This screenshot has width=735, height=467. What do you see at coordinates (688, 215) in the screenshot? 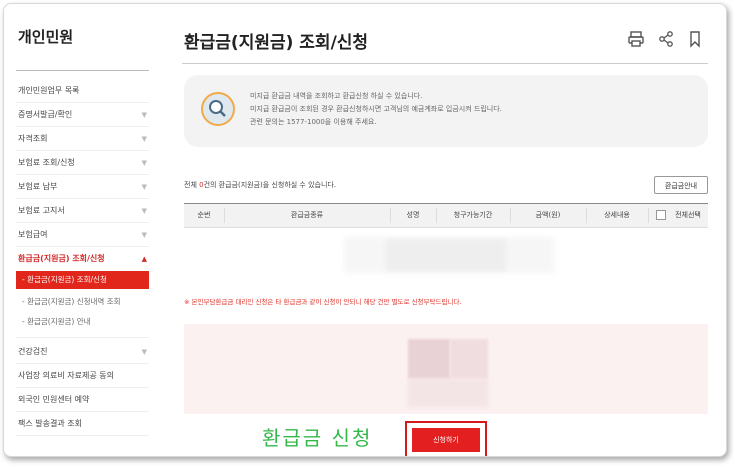
I see `column-header: 전체선택` at bounding box center [688, 215].